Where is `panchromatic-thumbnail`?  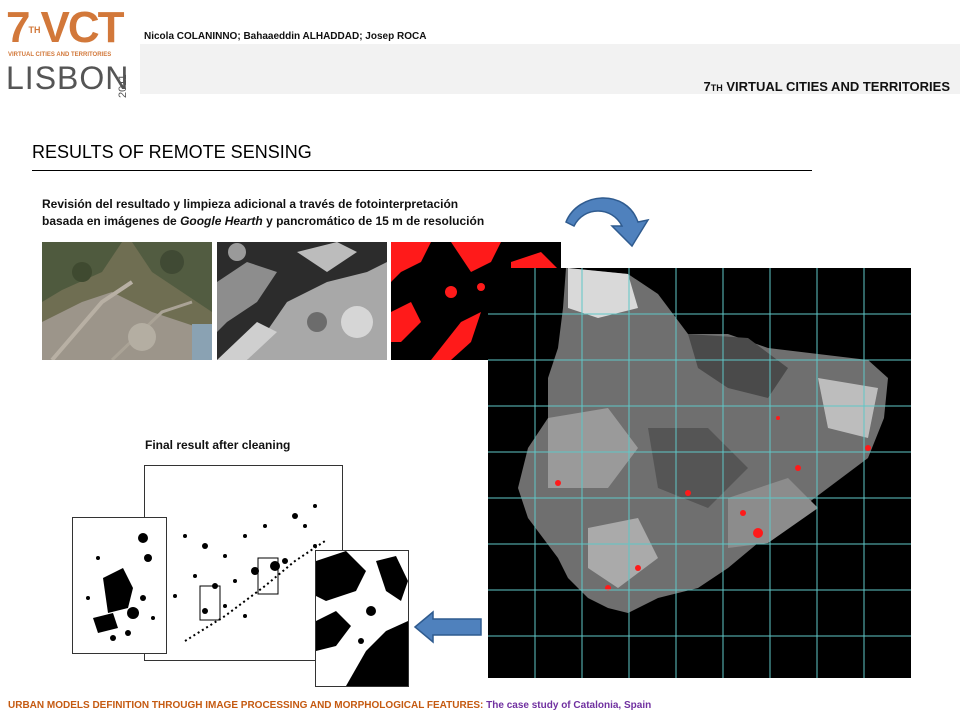
panchromatic-thumbnail is located at coordinates (302, 301).